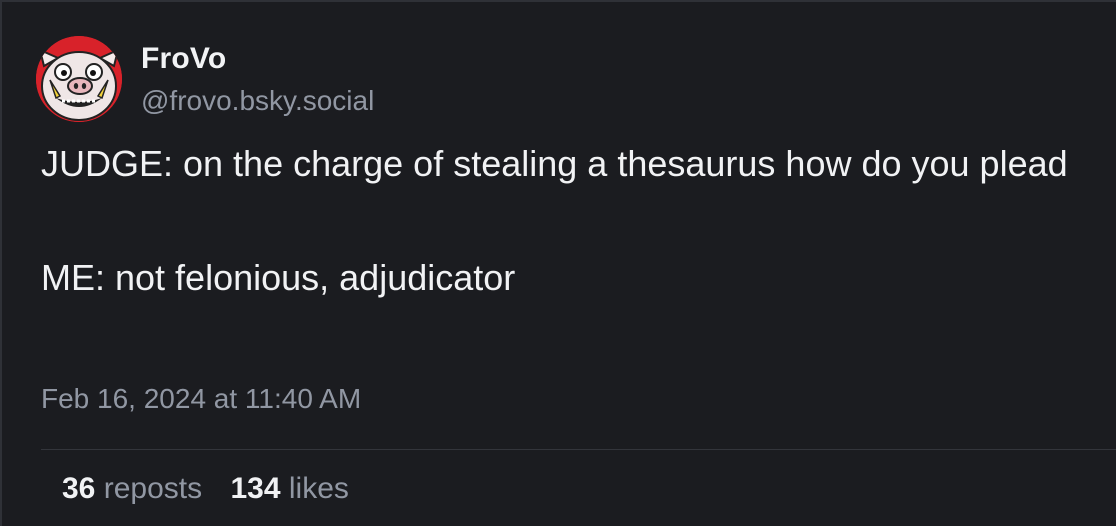 The width and height of the screenshot is (1116, 526). Describe the element at coordinates (578, 449) in the screenshot. I see `divider` at that location.